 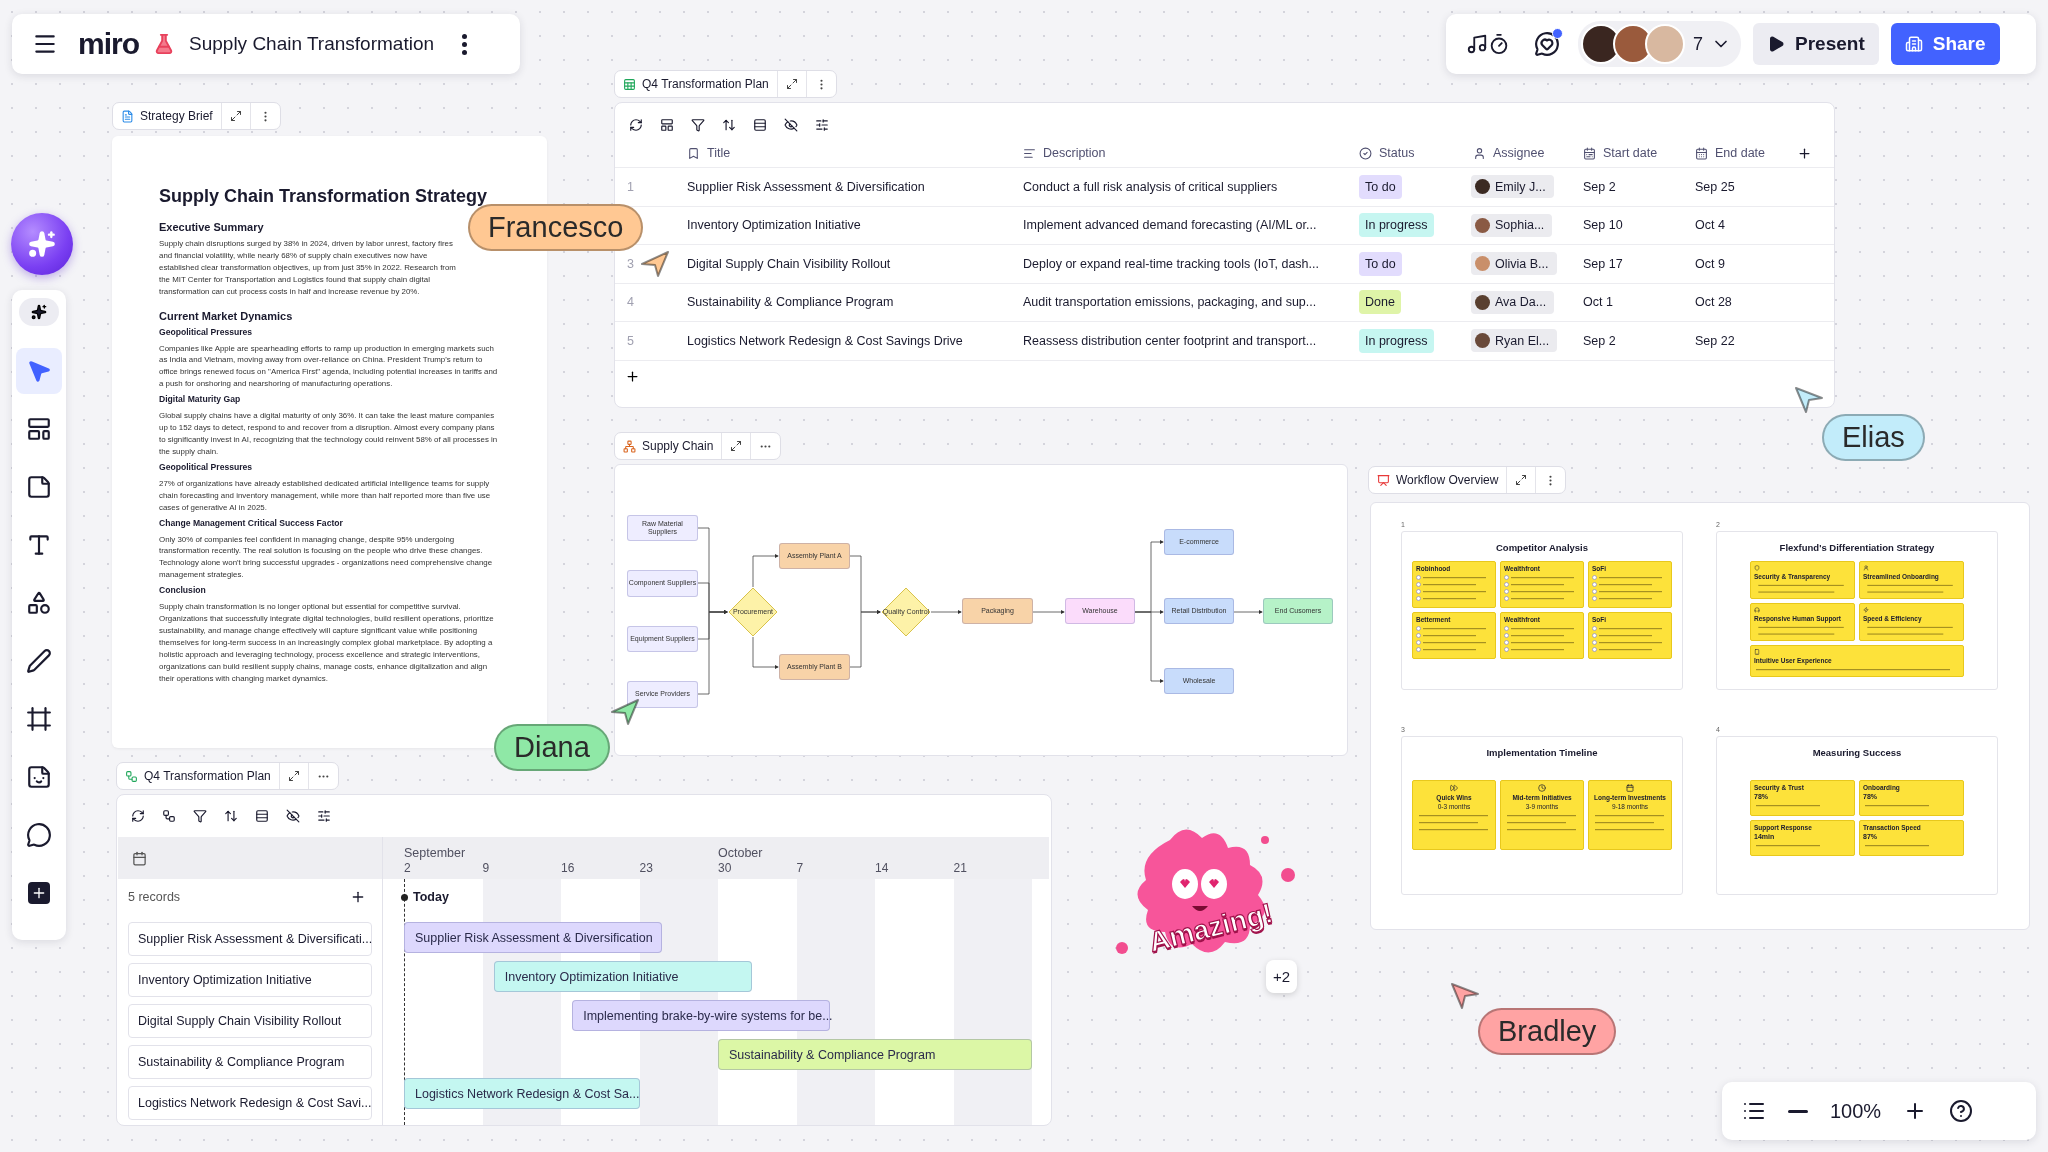 What do you see at coordinates (39, 429) in the screenshot?
I see `templates-icon` at bounding box center [39, 429].